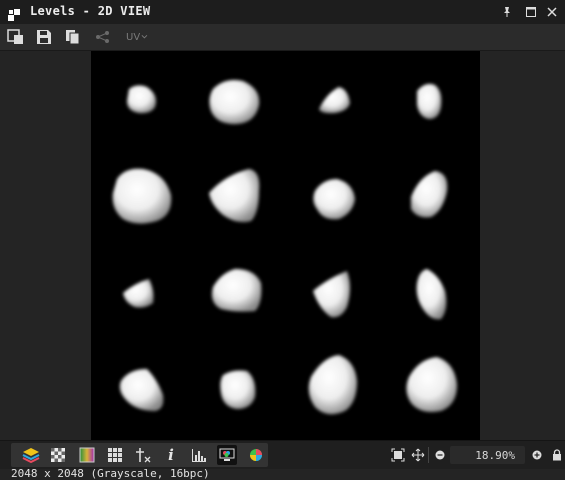 Image resolution: width=565 pixels, height=480 pixels. Describe the element at coordinates (31, 455) in the screenshot. I see `layers-icon` at that location.